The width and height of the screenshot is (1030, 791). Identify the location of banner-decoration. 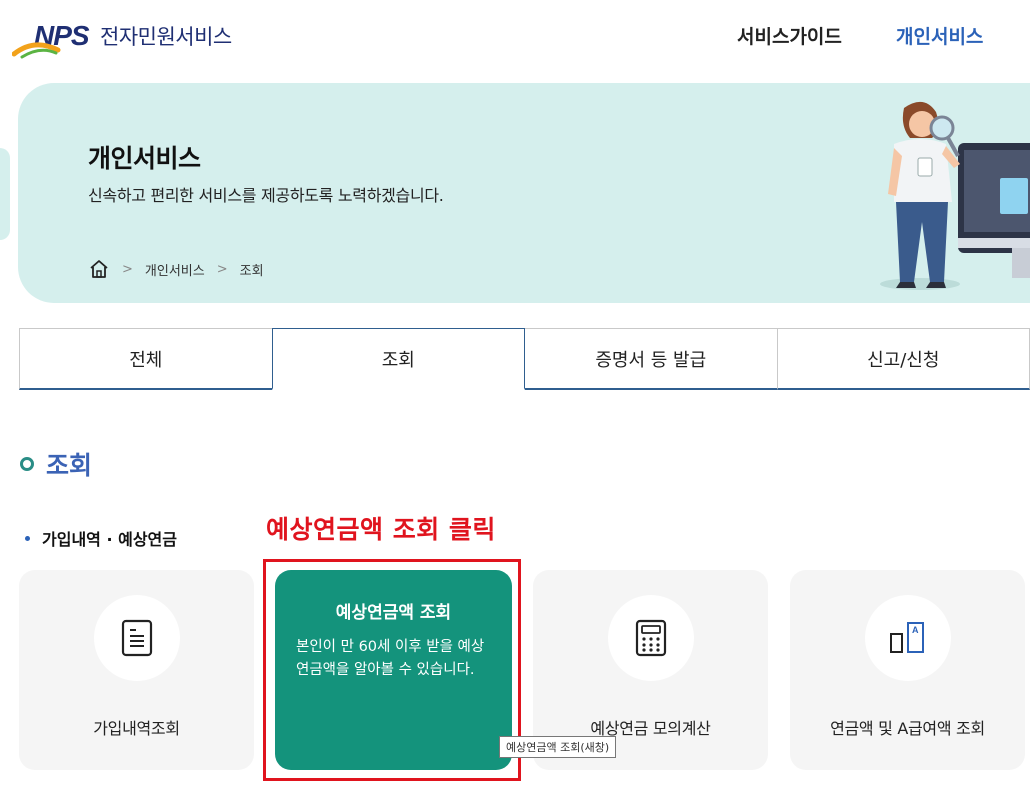
(5, 194).